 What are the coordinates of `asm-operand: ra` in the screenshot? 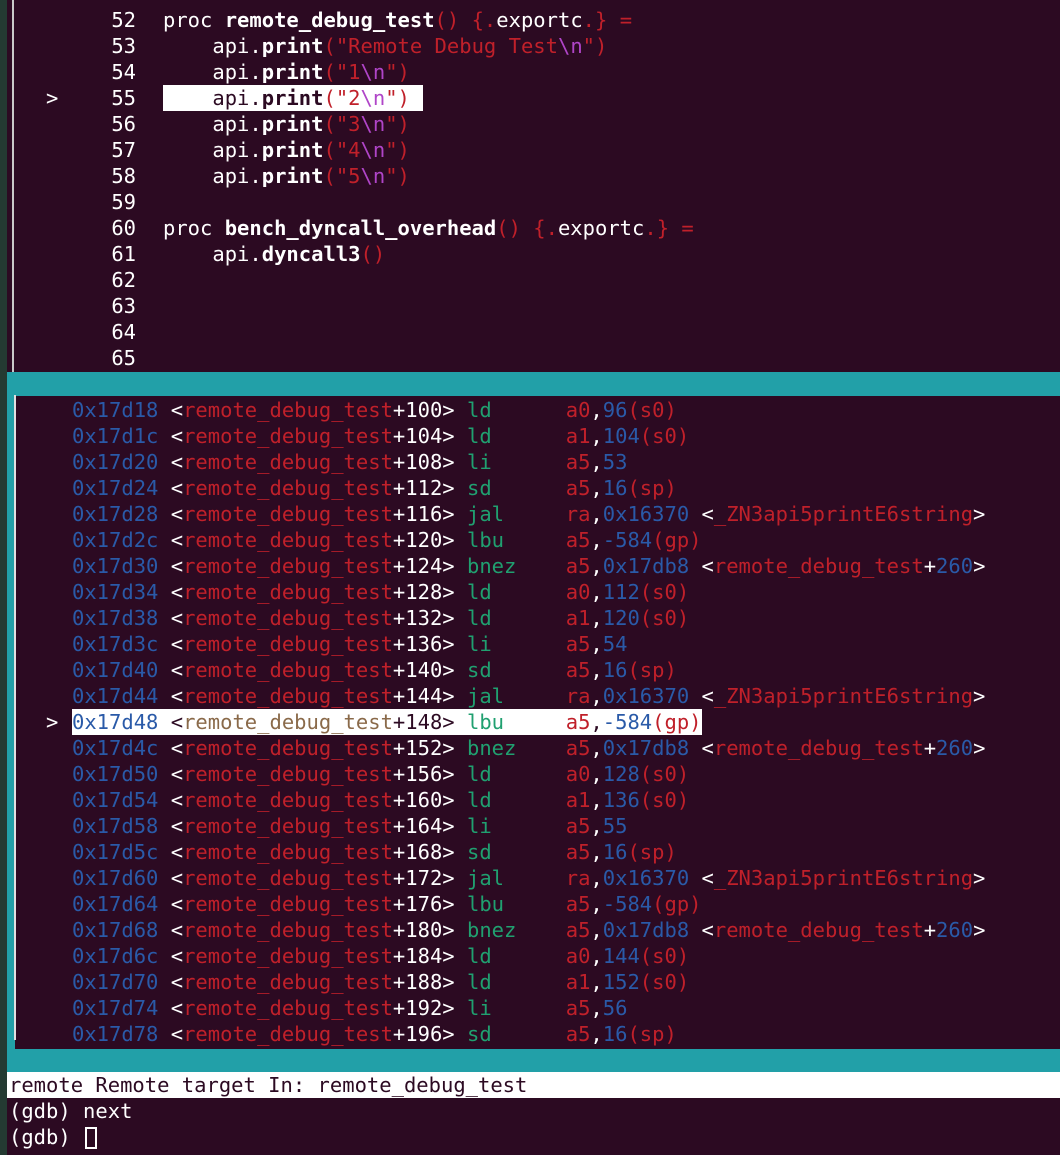 It's located at (578, 878).